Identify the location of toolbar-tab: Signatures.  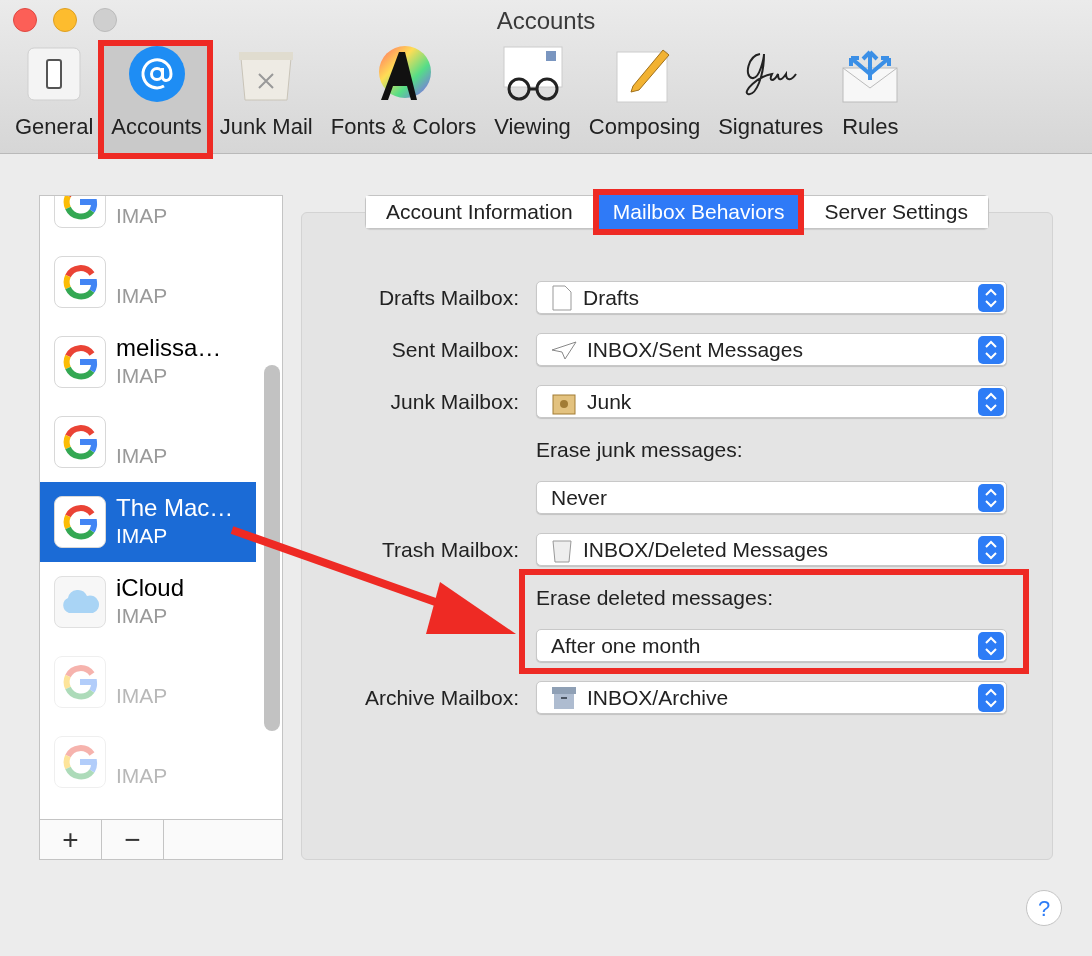
(771, 97).